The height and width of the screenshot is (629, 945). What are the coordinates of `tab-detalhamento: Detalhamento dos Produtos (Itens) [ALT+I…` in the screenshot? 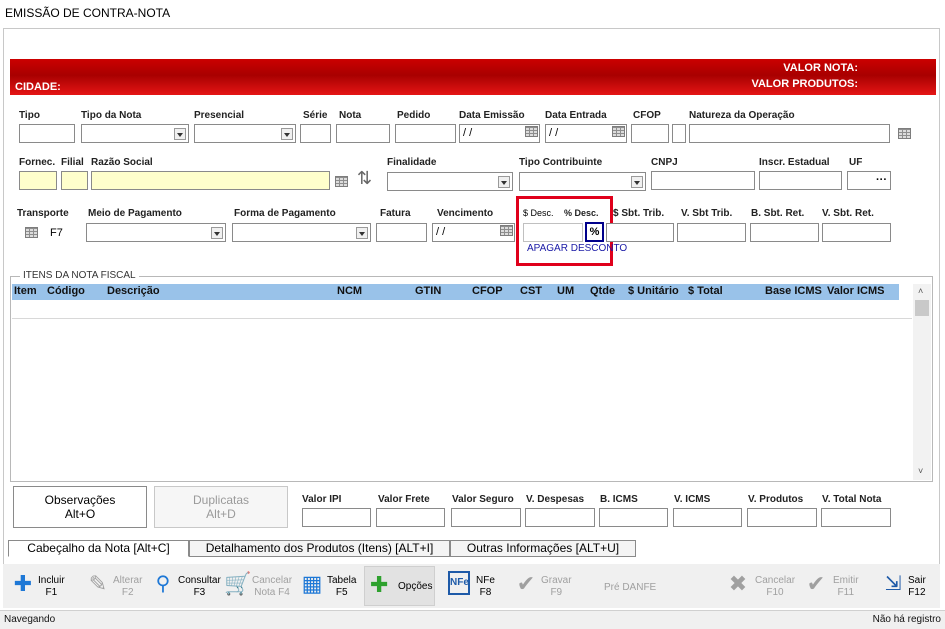 It's located at (319, 548).